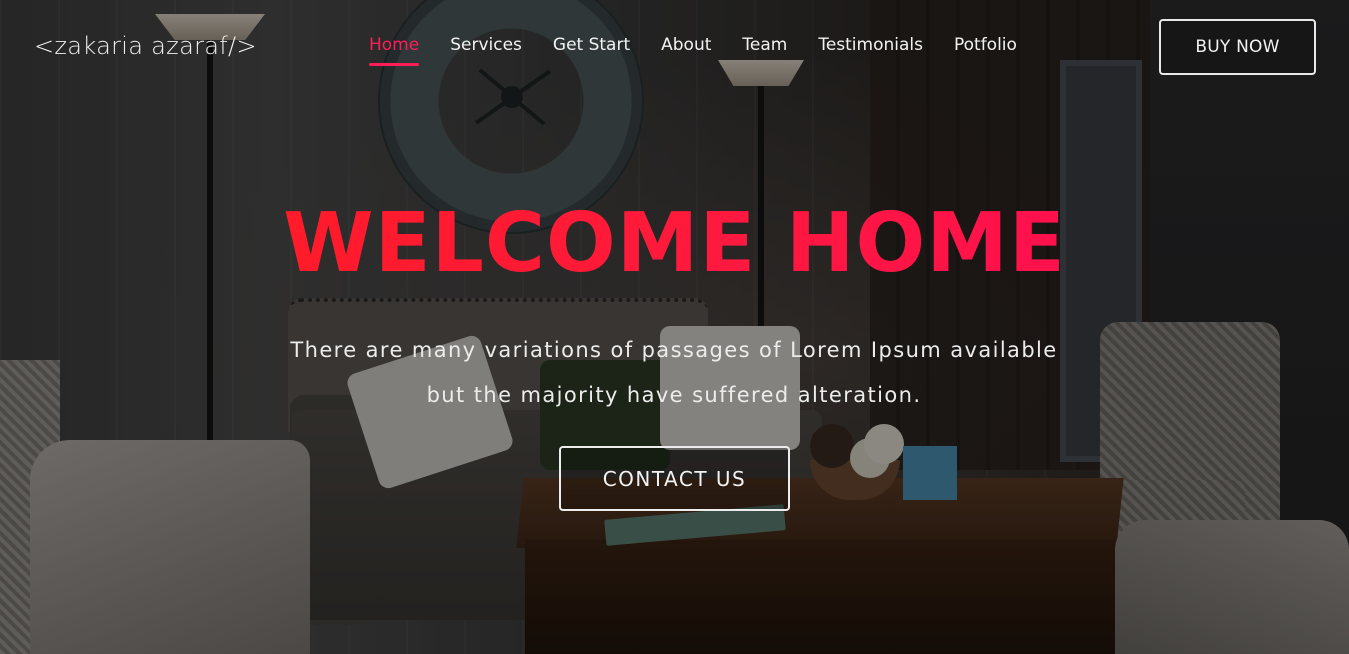  I want to click on nav-item-about: About, so click(686, 45).